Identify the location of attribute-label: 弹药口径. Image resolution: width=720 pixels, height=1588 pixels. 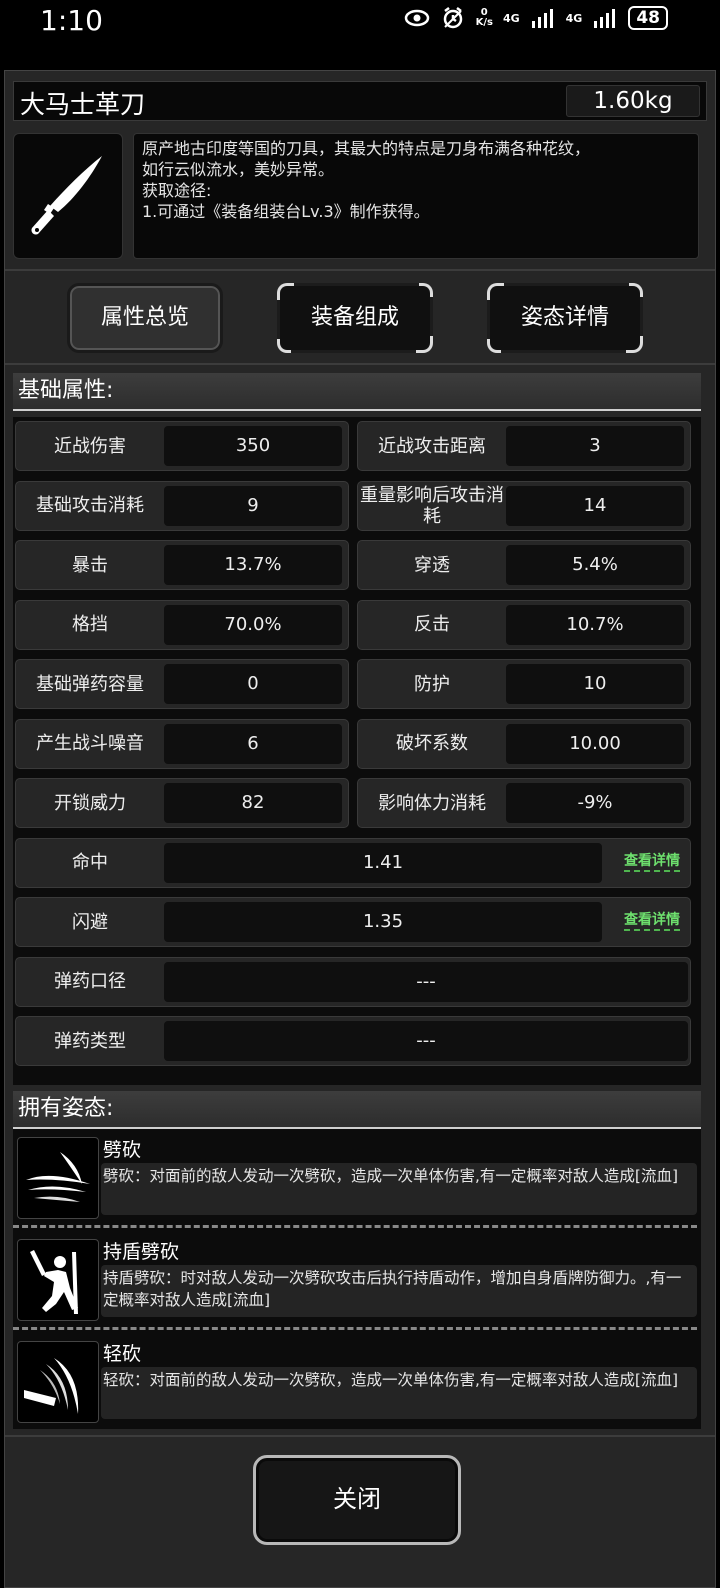
(90, 981).